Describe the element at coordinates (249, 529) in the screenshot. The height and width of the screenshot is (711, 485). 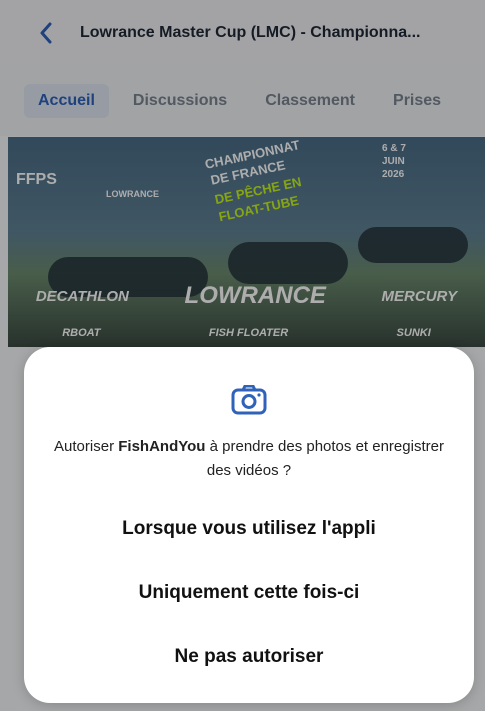
I see `allow-while-using-button: Lorsque vous utilisez l'appli` at that location.